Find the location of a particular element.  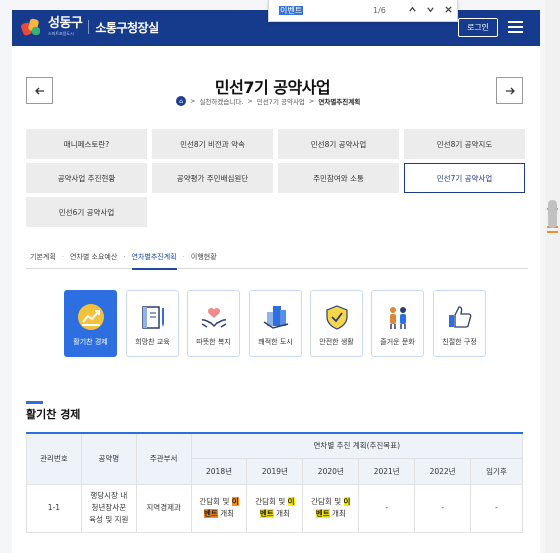

menu-jury: 공약평가 주민배심원단 is located at coordinates (212, 178).